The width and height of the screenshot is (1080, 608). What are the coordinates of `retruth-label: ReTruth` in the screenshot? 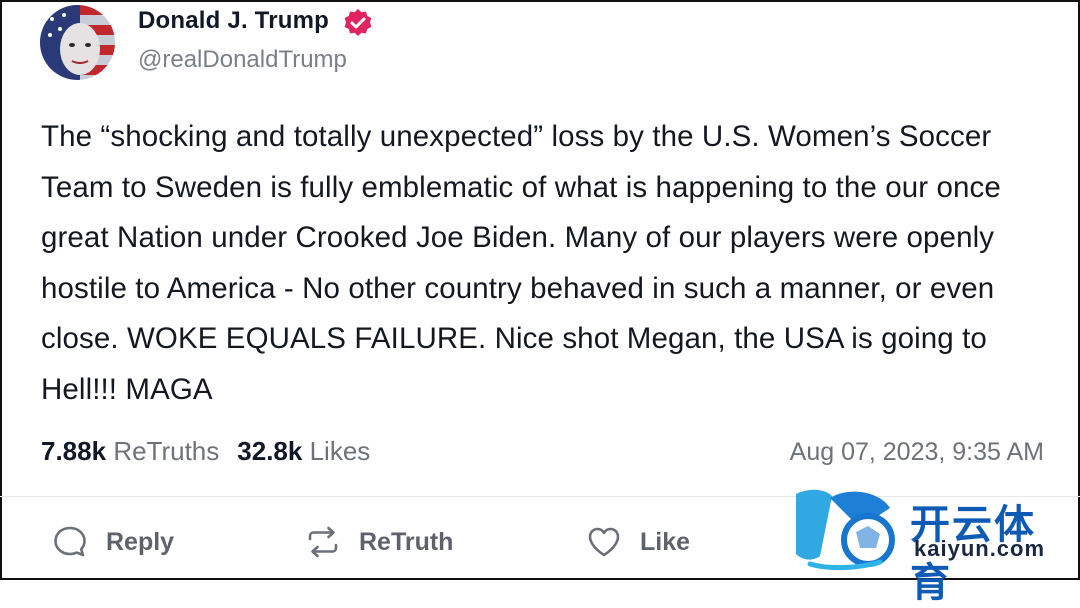 It's located at (406, 541).